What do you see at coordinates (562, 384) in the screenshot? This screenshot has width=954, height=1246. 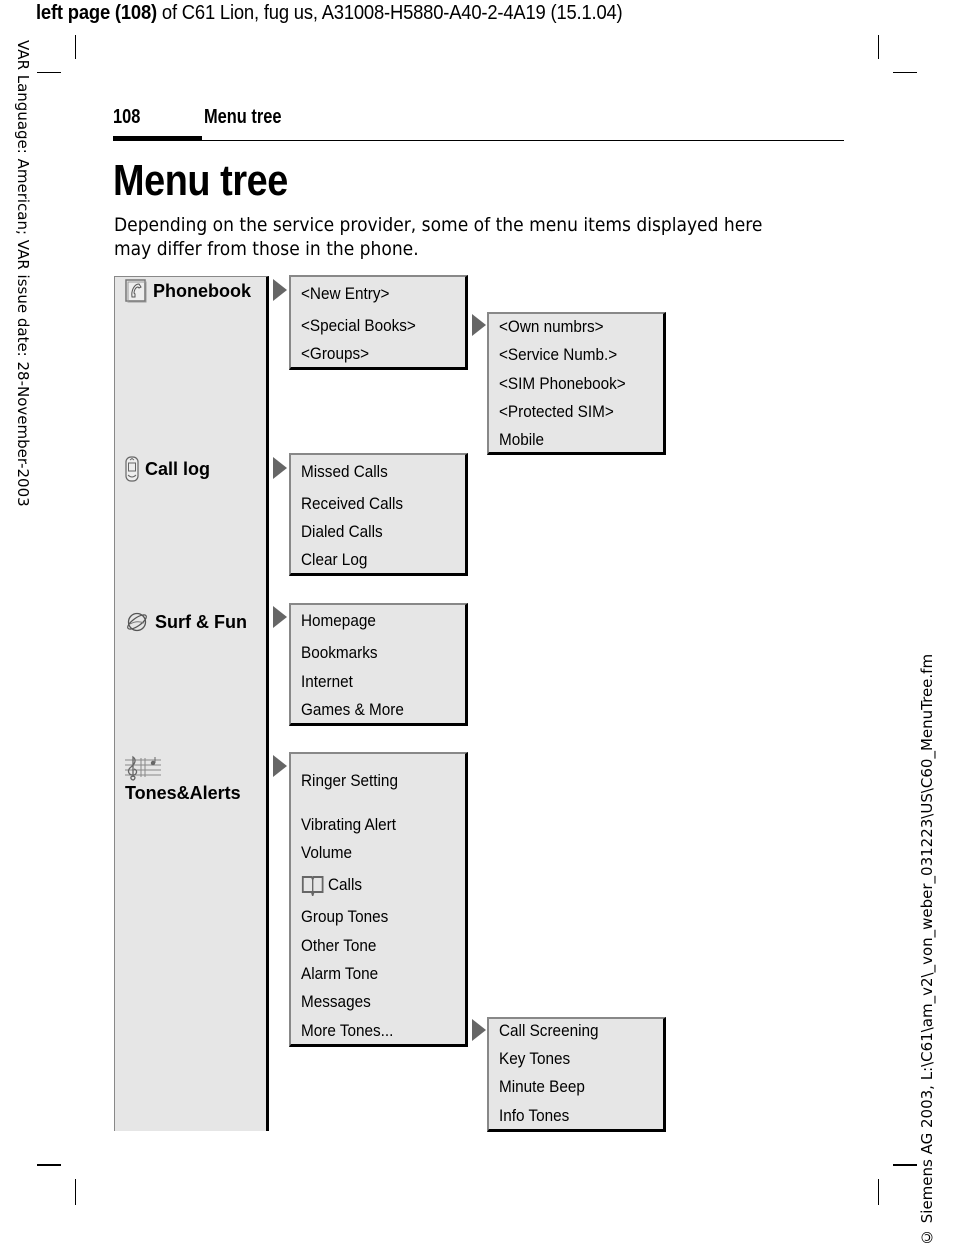 I see `menu-item-sim-phonebook: <SIM Phonebook>` at bounding box center [562, 384].